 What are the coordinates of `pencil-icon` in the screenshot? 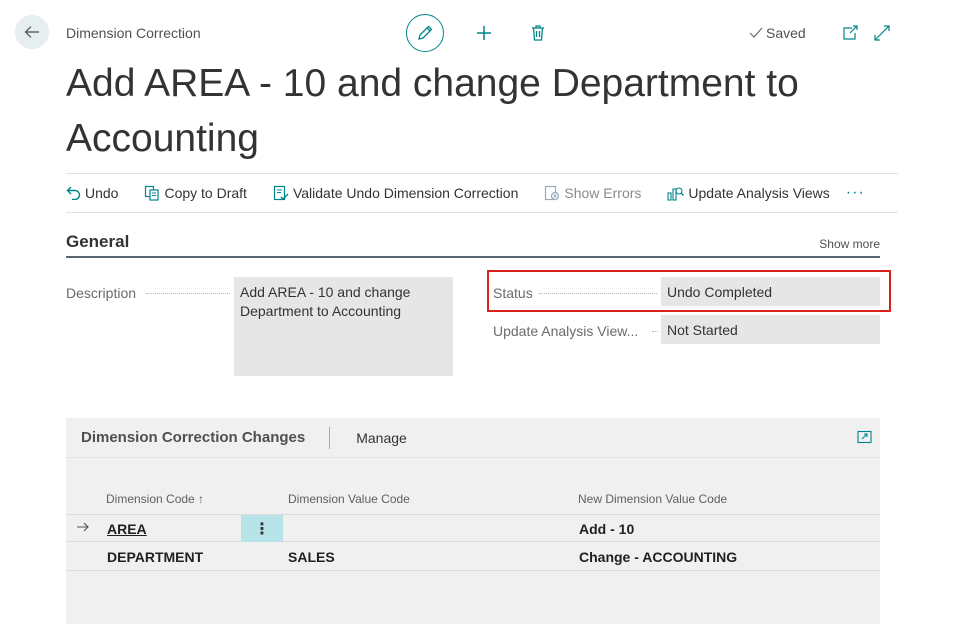 It's located at (425, 32).